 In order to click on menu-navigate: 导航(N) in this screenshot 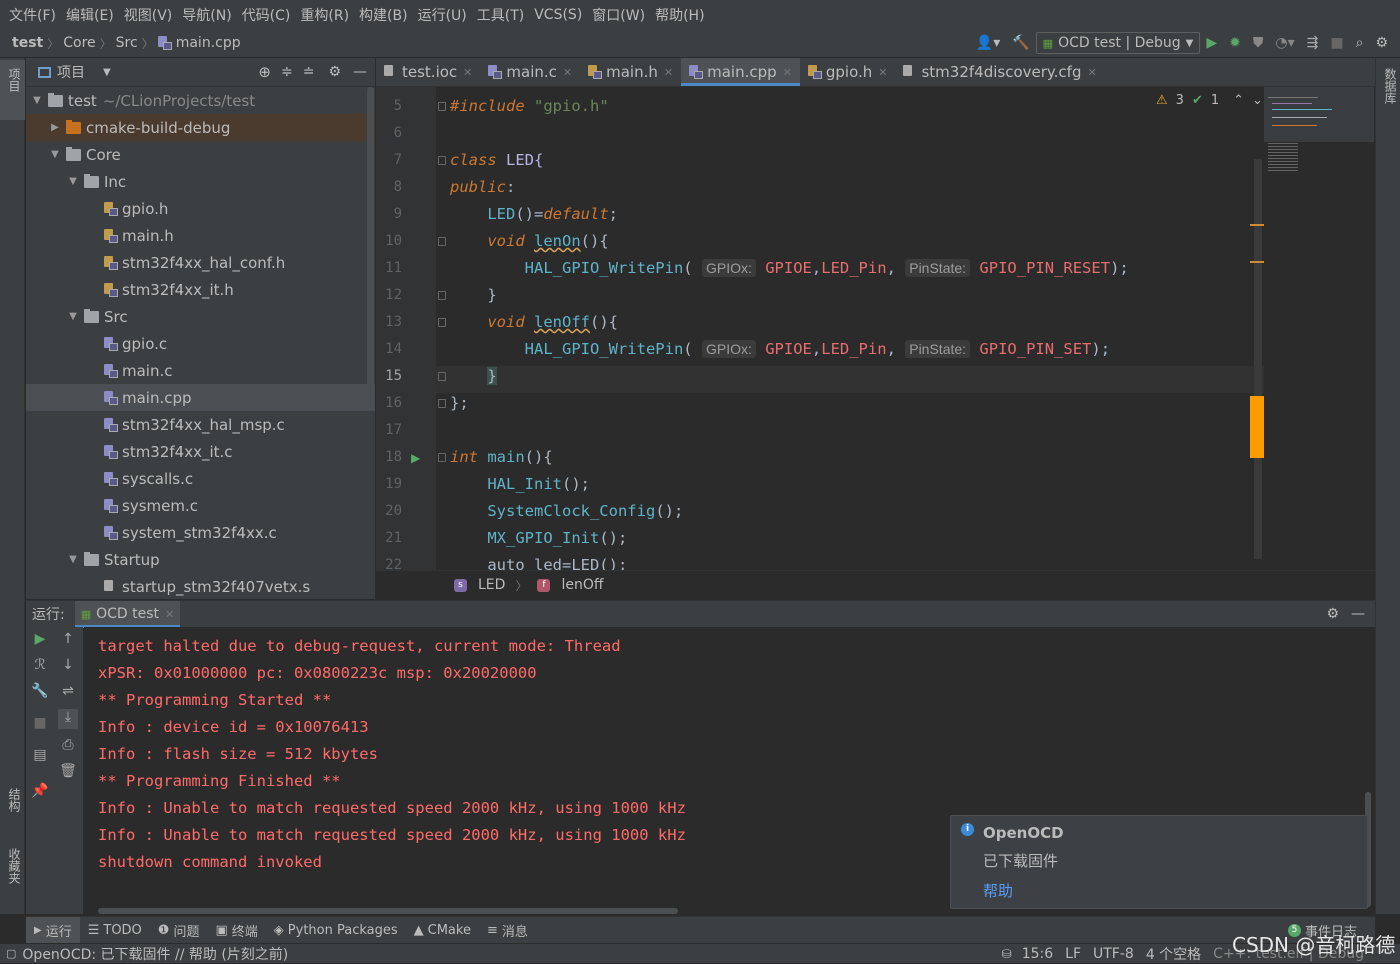, I will do `click(206, 15)`.